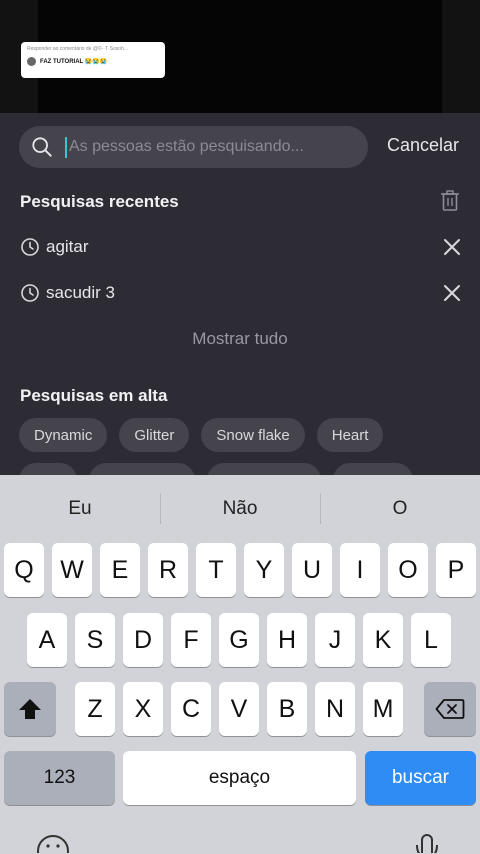 The height and width of the screenshot is (854, 480). Describe the element at coordinates (191, 709) in the screenshot. I see `key-c: C` at that location.